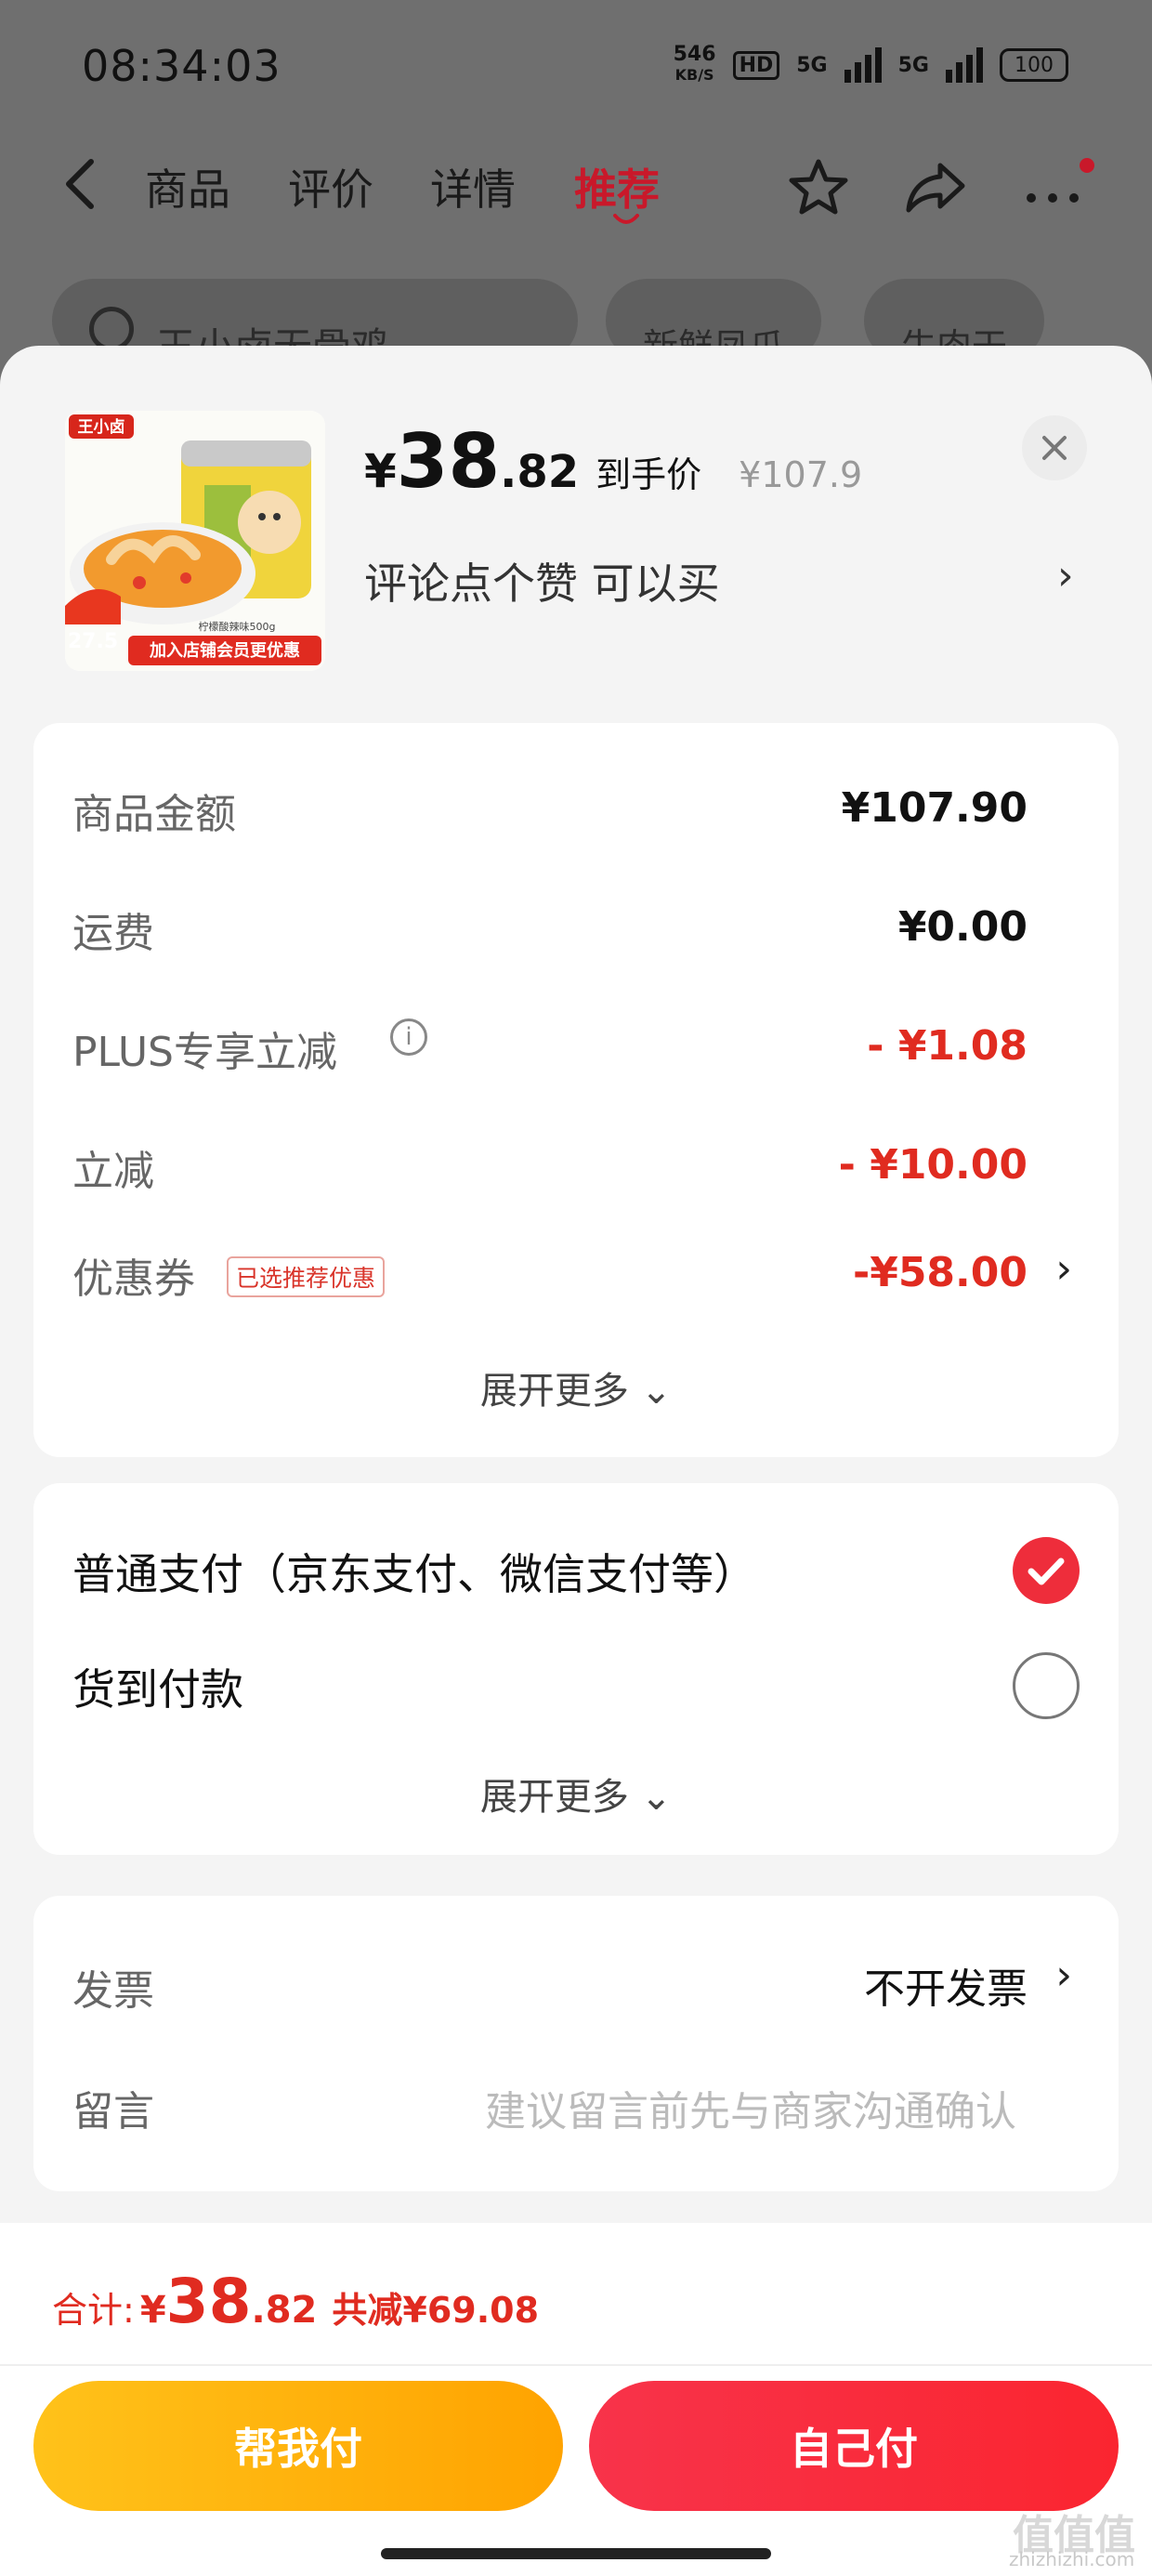 This screenshot has height=2576, width=1152. Describe the element at coordinates (436, 2310) in the screenshot. I see `total-saved: 共减¥69.08` at that location.